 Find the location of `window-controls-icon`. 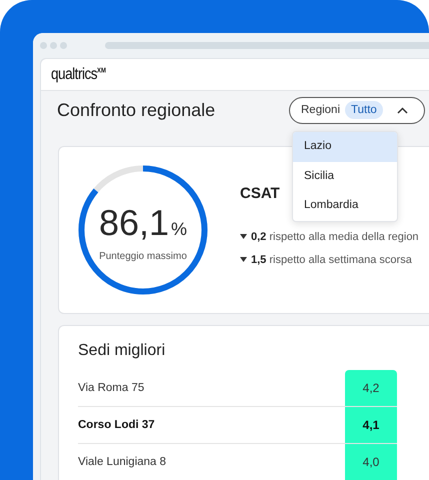

window-controls-icon is located at coordinates (53, 45).